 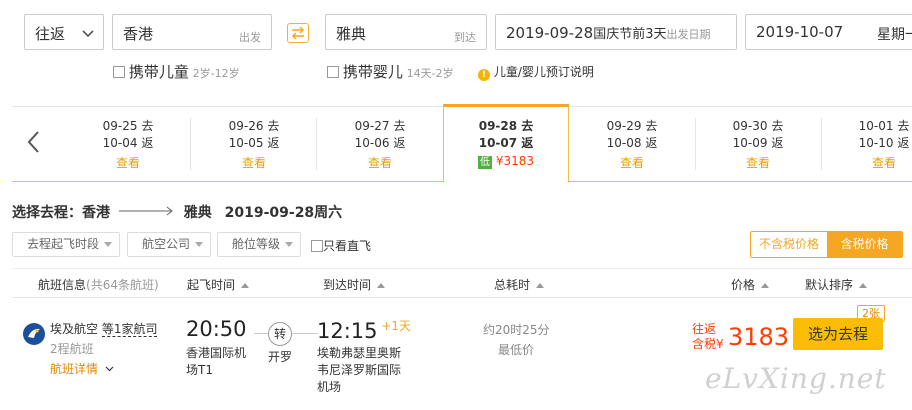 What do you see at coordinates (484, 75) in the screenshot?
I see `info-icon: !` at bounding box center [484, 75].